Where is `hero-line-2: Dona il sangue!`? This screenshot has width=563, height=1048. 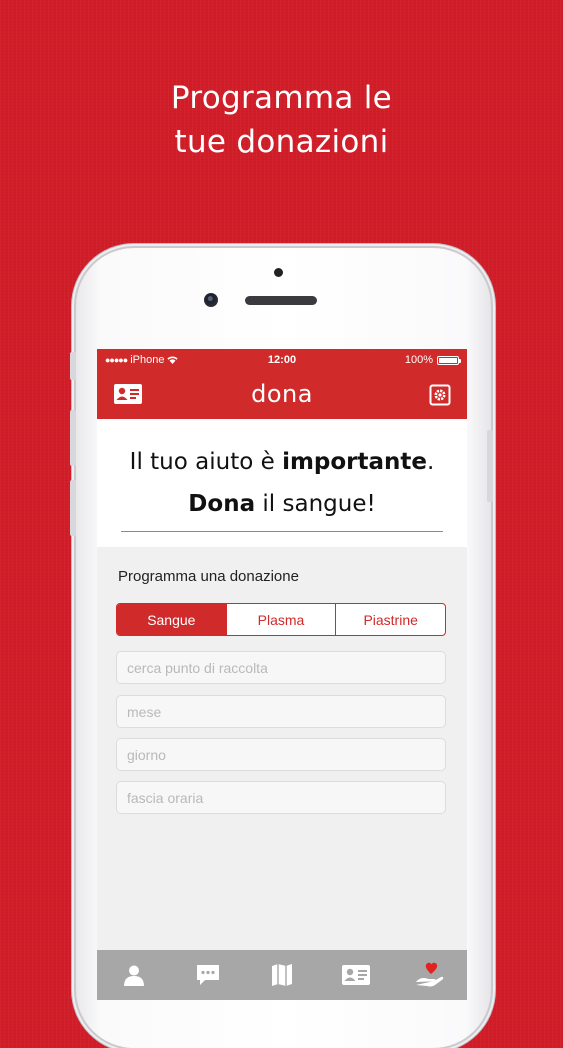
hero-line-2: Dona il sangue! is located at coordinates (282, 504).